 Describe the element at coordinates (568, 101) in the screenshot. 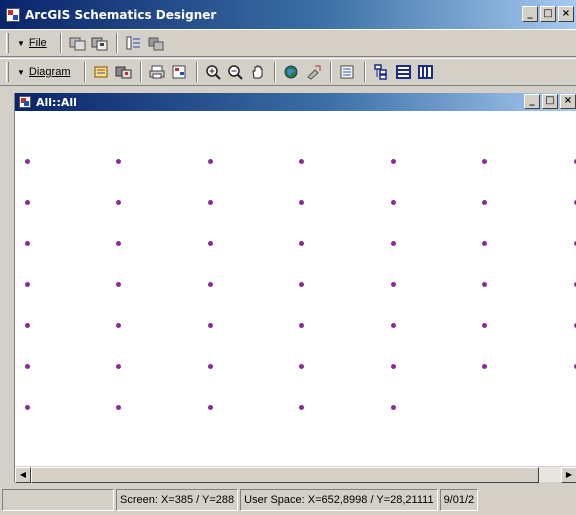

I see `diagram-close-button: ×` at that location.